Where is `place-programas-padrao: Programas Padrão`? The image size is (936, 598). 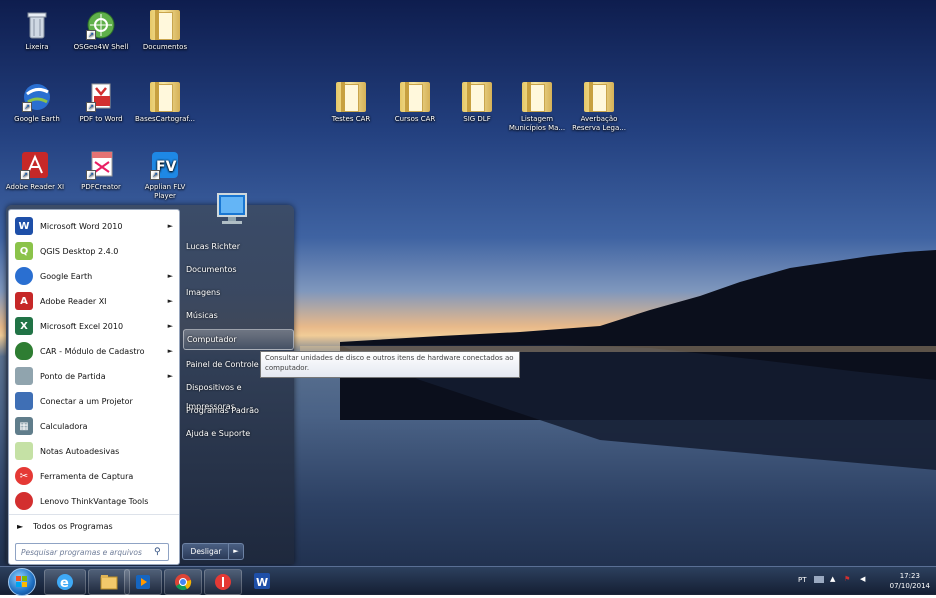
place-programas-padrao: Programas Padrão is located at coordinates (237, 410).